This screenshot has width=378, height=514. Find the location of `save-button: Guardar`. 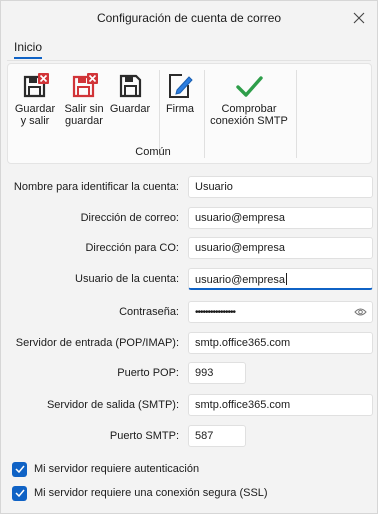

save-button: Guardar is located at coordinates (130, 93).